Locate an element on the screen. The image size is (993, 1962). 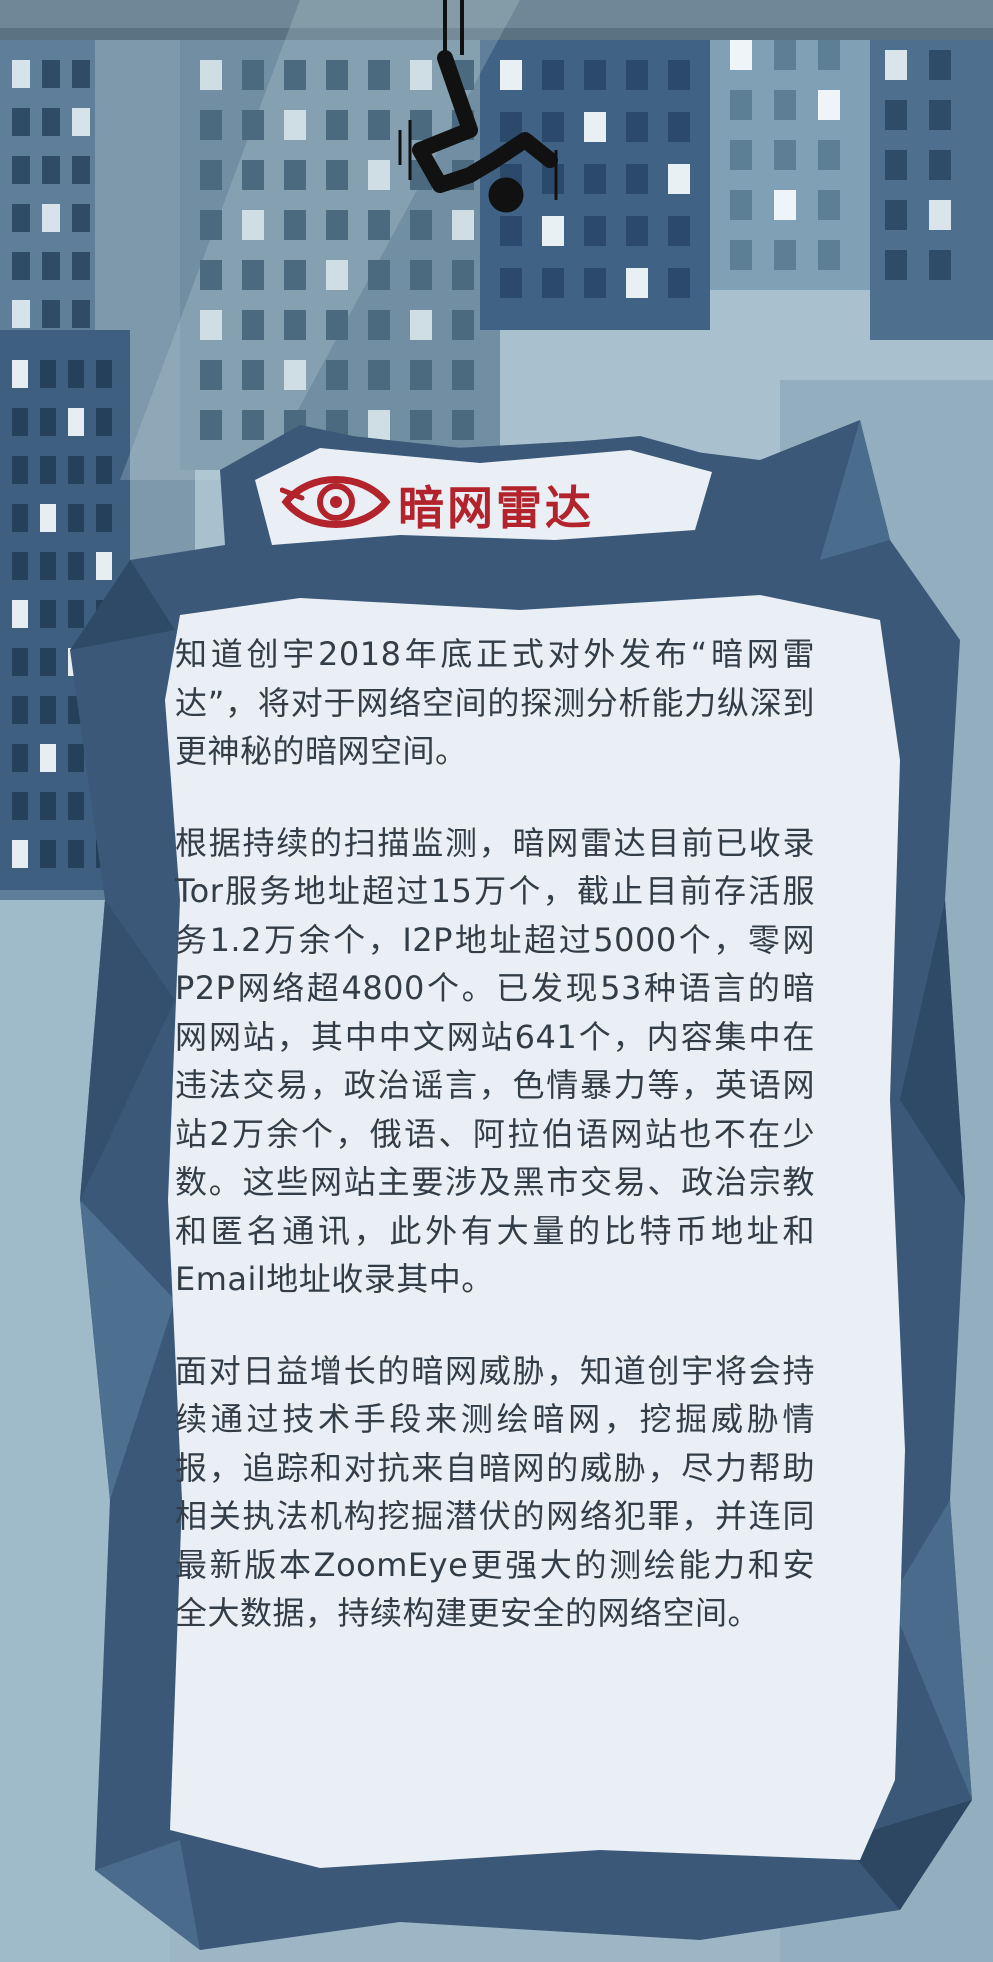
eye-logo-icon is located at coordinates (335, 502).